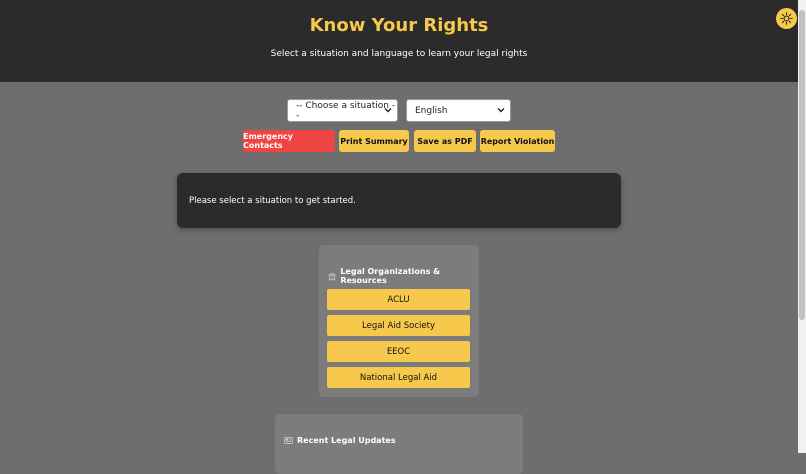 The width and height of the screenshot is (806, 474). I want to click on situation-select-value: -- Choose a situation --, so click(346, 110).